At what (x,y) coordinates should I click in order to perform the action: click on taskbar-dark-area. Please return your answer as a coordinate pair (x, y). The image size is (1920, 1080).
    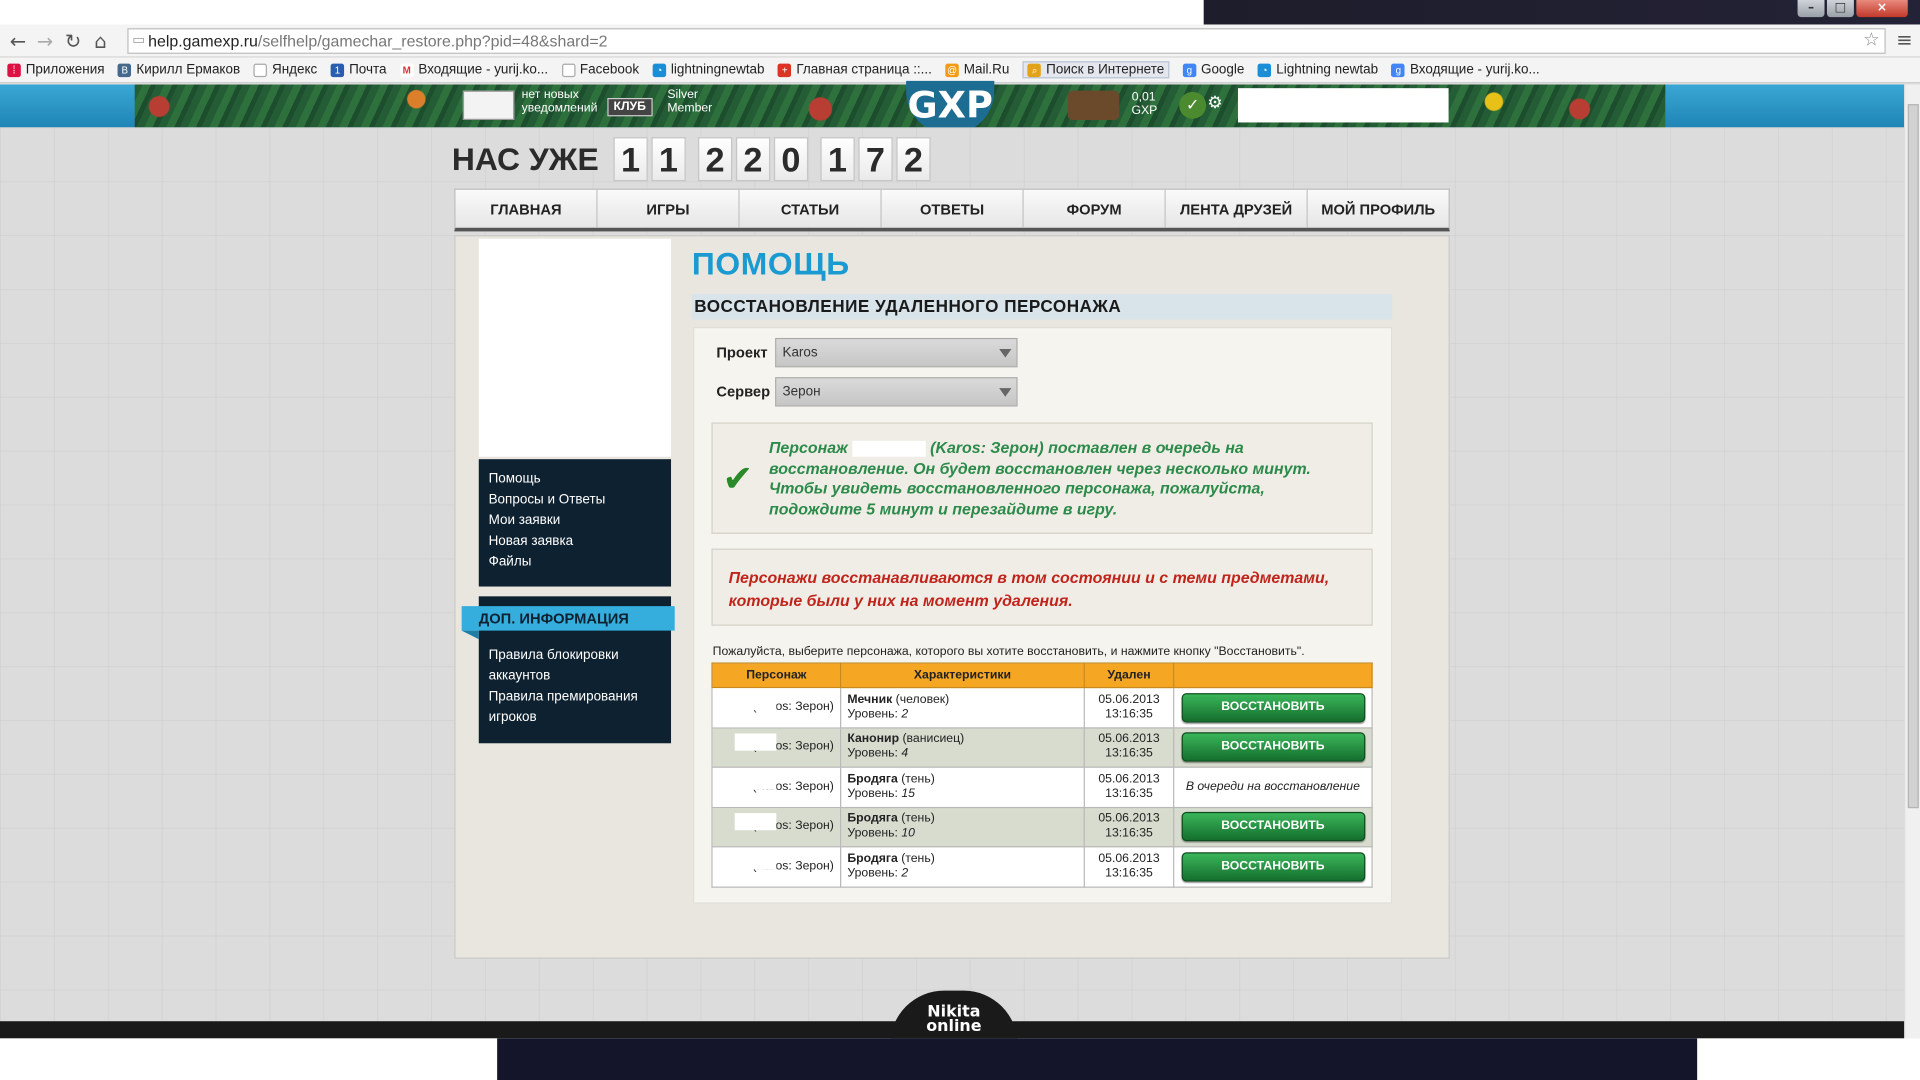
    Looking at the image, I should click on (1097, 1059).